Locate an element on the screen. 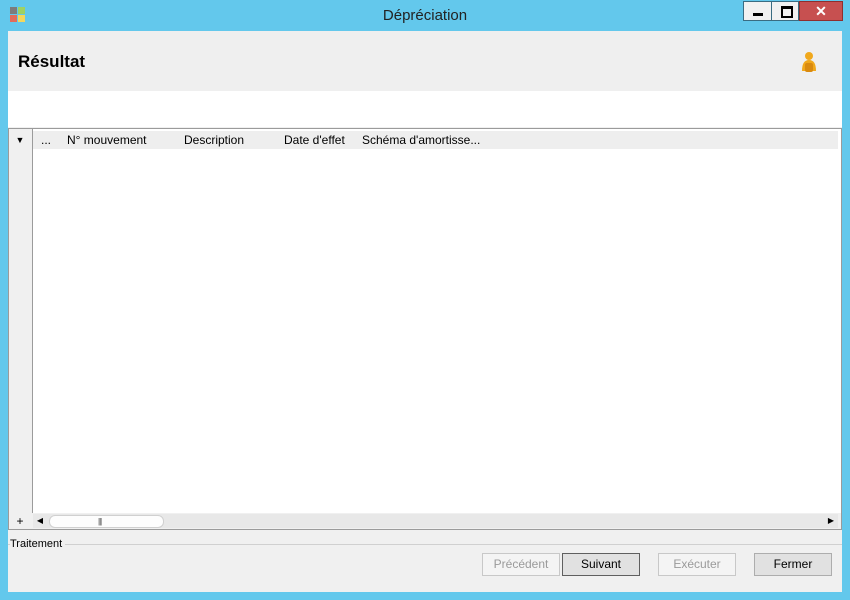 Image resolution: width=850 pixels, height=600 pixels. previous-button: Précédent is located at coordinates (521, 564).